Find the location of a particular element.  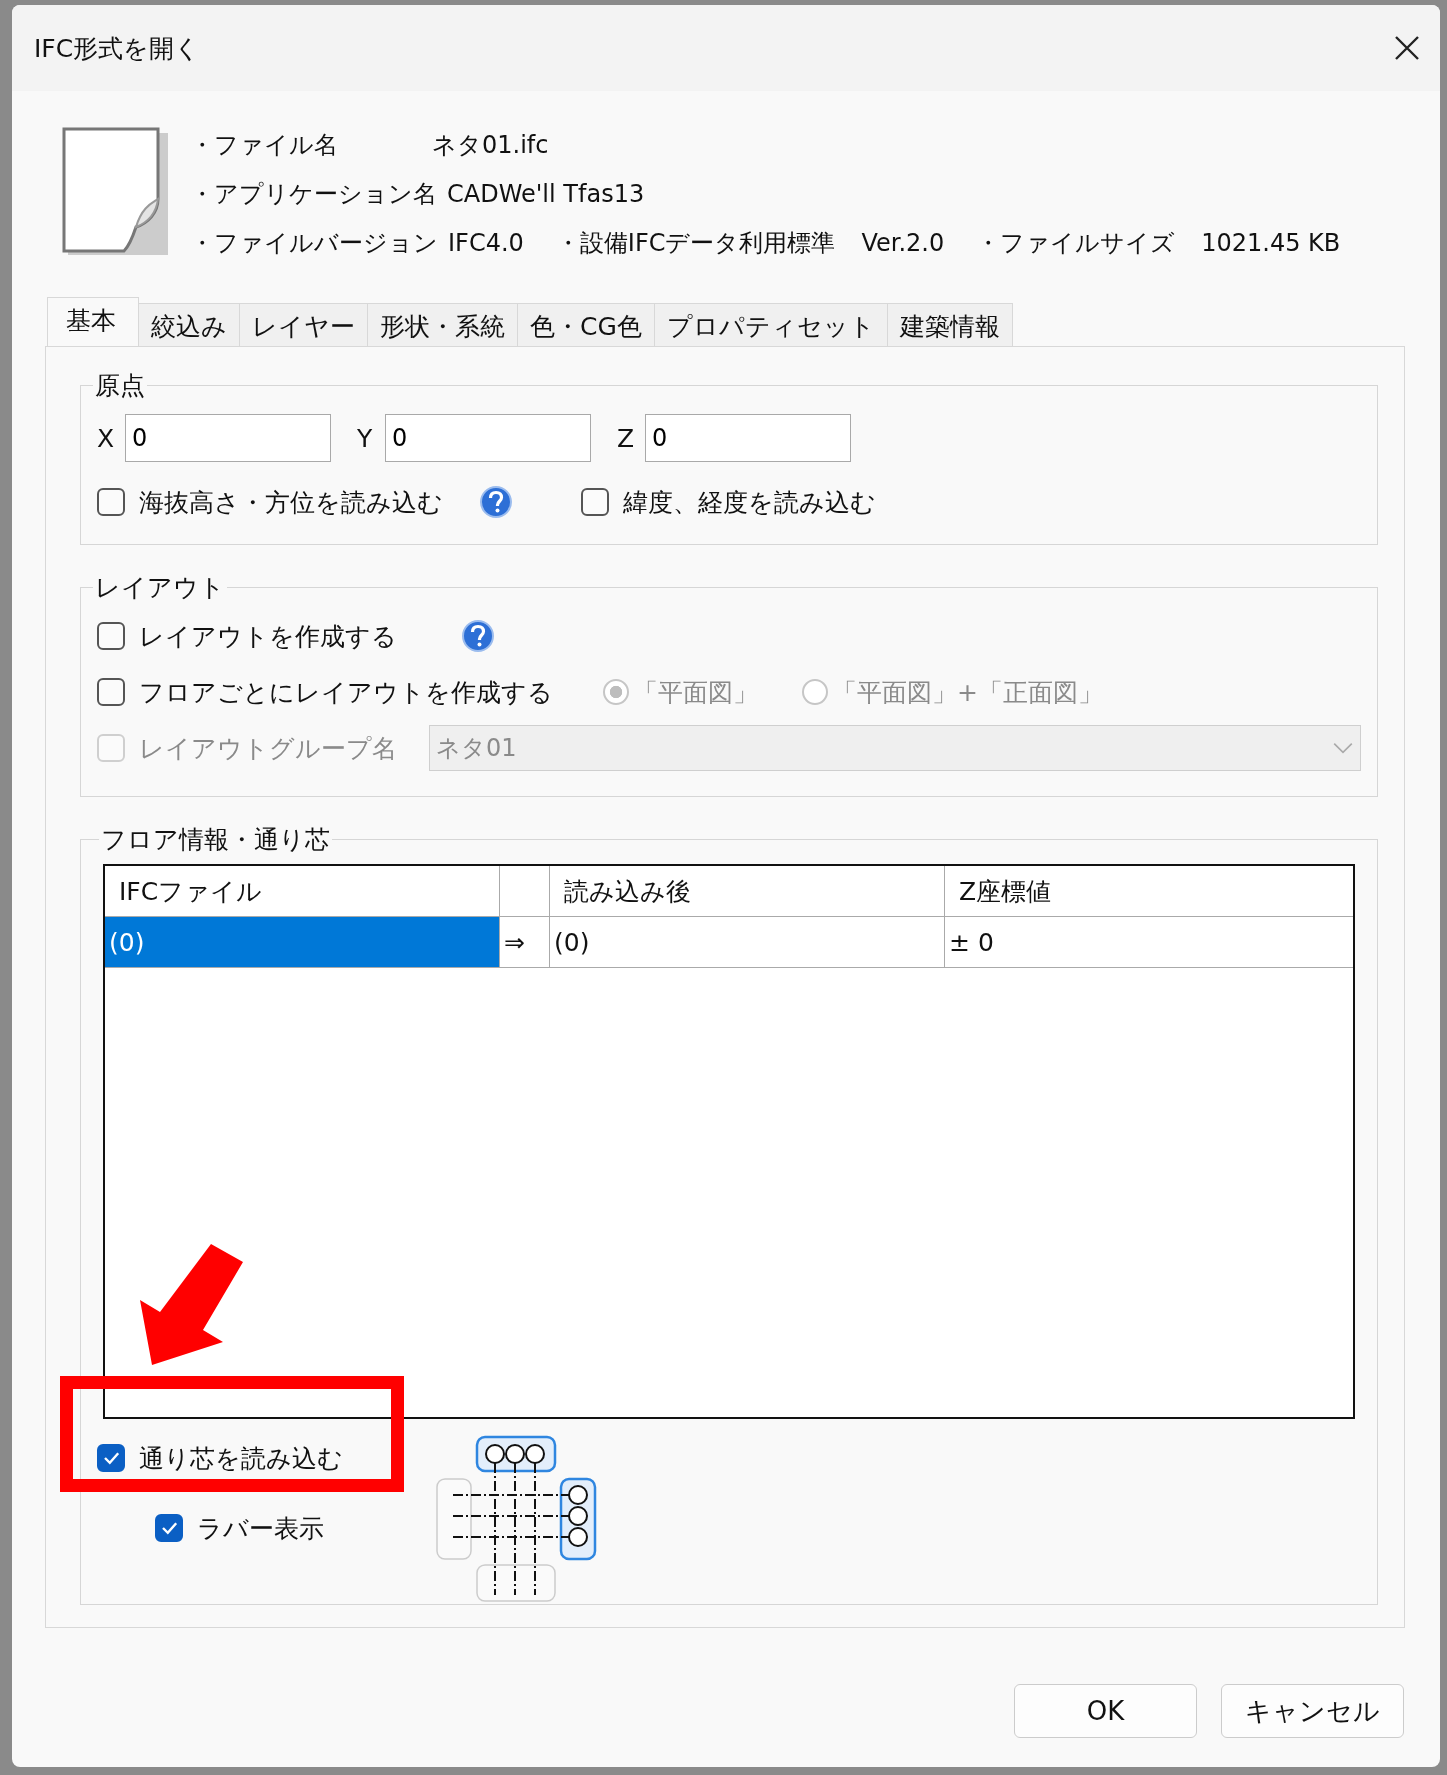

field-label: Y is located at coordinates (365, 438).